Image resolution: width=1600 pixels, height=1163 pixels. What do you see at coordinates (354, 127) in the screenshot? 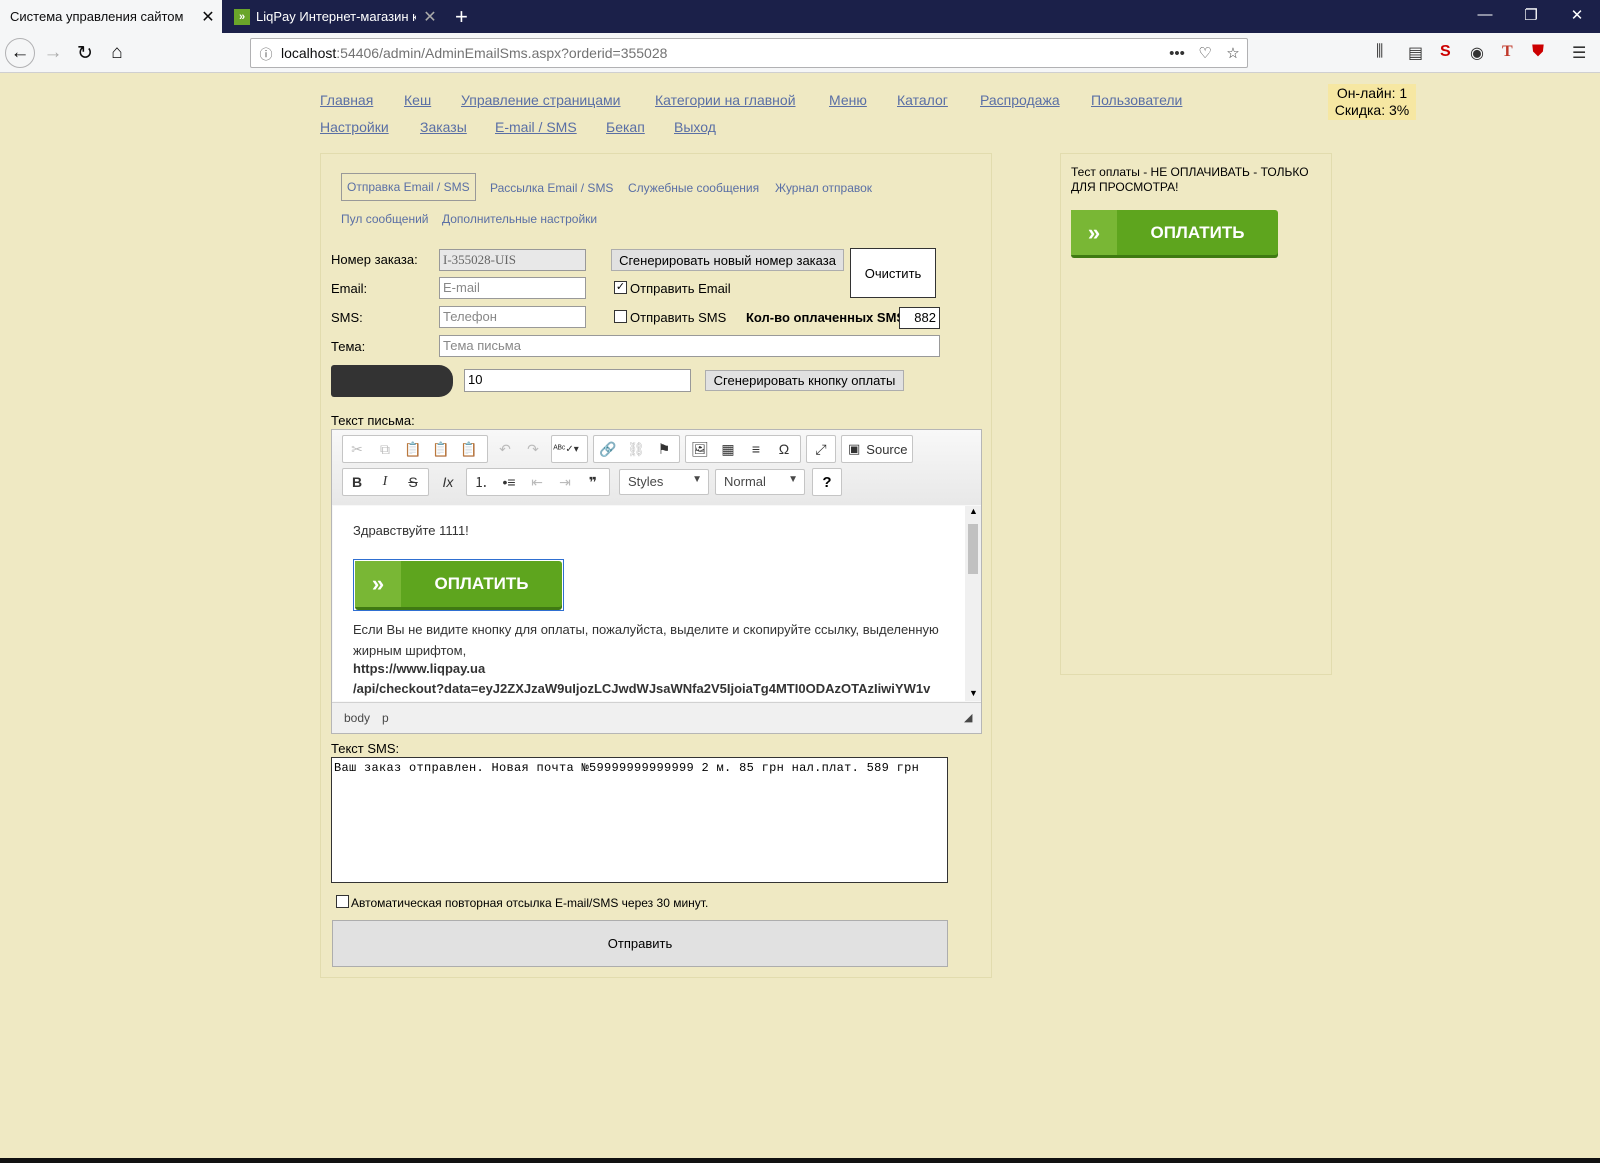
I see `nav-settings: Настройки` at bounding box center [354, 127].